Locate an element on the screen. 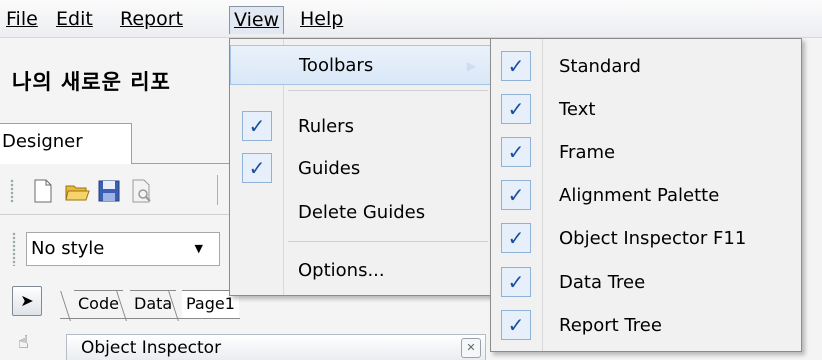  menu-edit: Edit is located at coordinates (74, 20).